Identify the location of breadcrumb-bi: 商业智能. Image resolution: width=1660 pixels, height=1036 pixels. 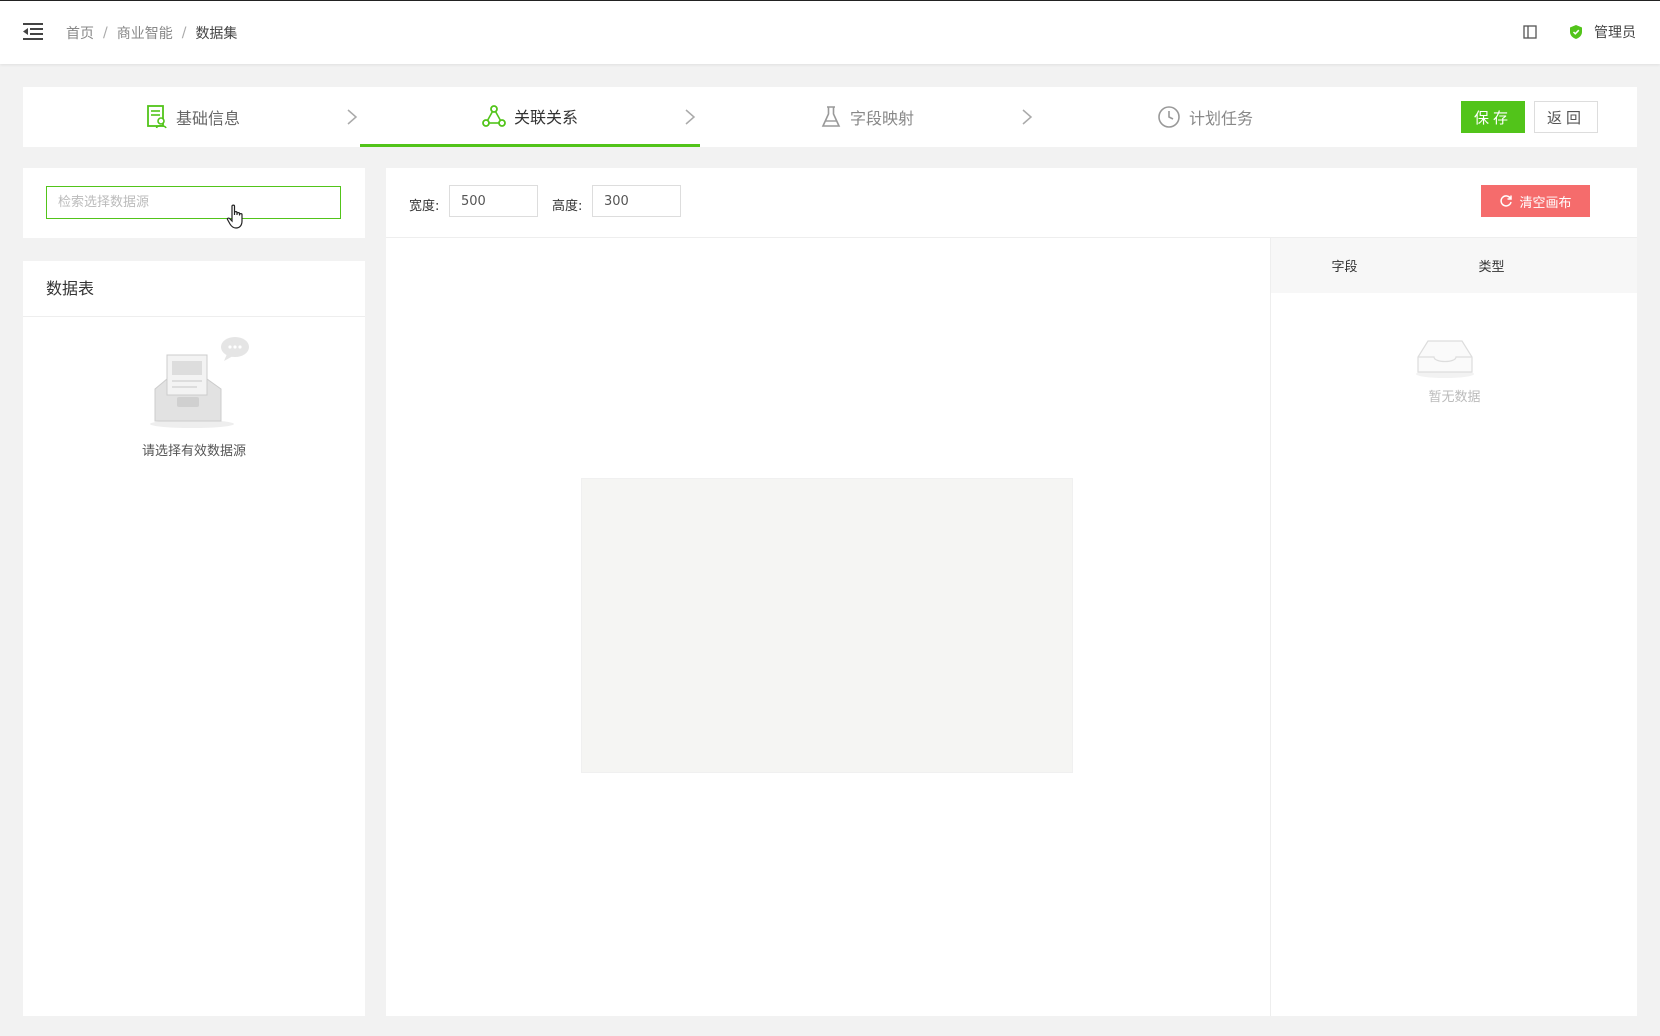
(145, 33).